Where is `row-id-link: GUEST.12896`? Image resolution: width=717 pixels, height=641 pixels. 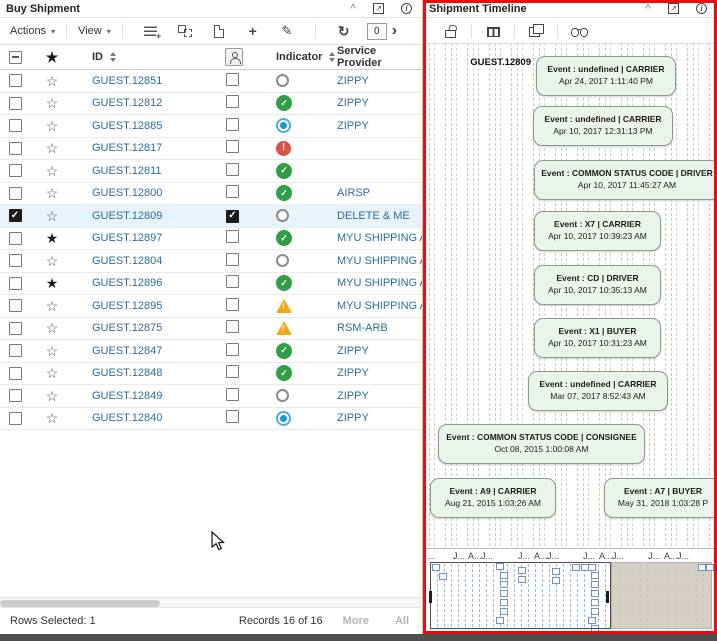 row-id-link: GUEST.12896 is located at coordinates (127, 283).